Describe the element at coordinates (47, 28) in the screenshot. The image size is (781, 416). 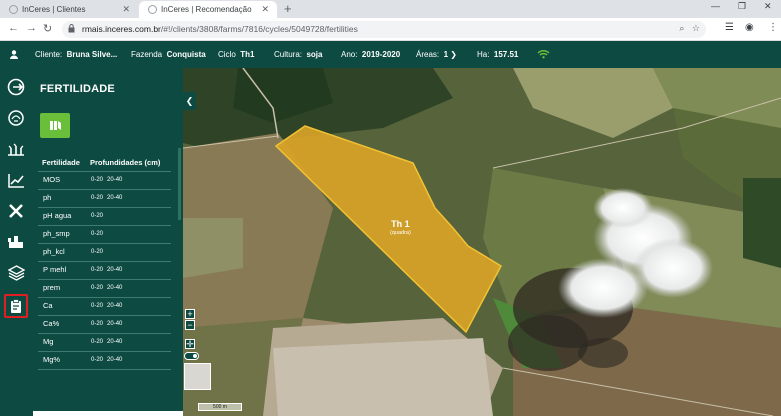
I see `reload-icon: ↻` at that location.